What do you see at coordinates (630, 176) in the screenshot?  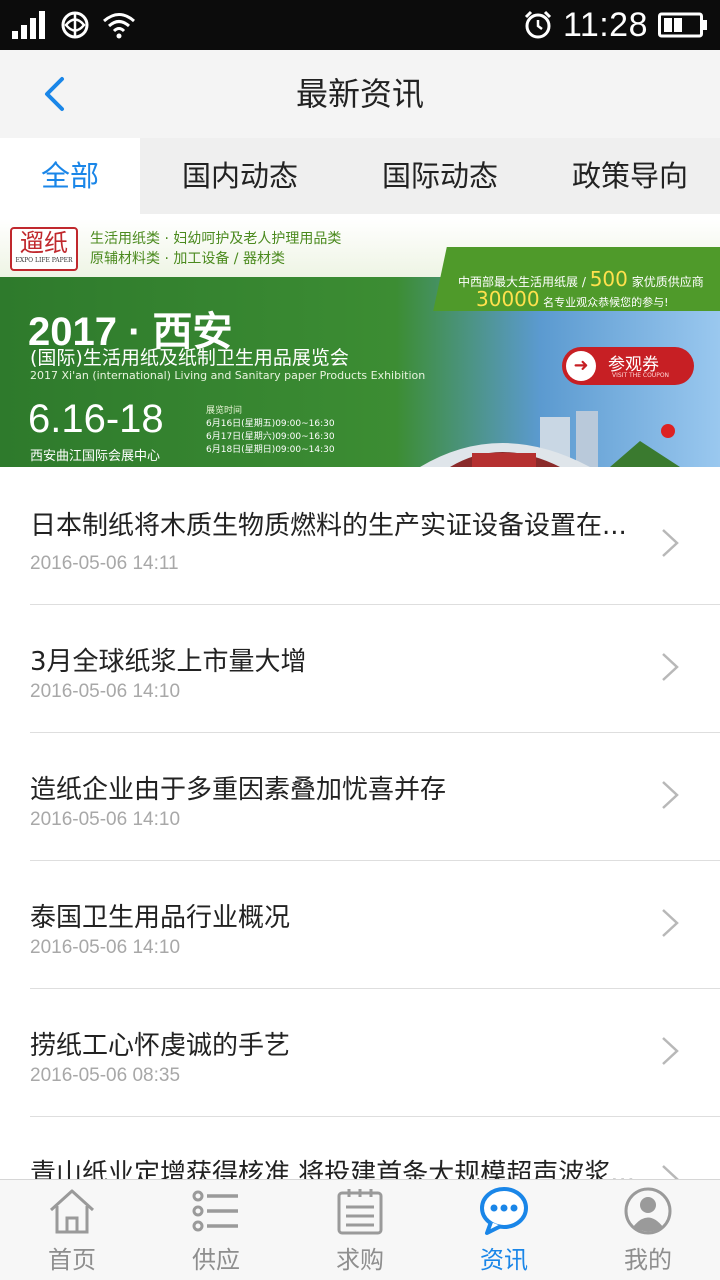 I see `tab-policy: 政策导向` at bounding box center [630, 176].